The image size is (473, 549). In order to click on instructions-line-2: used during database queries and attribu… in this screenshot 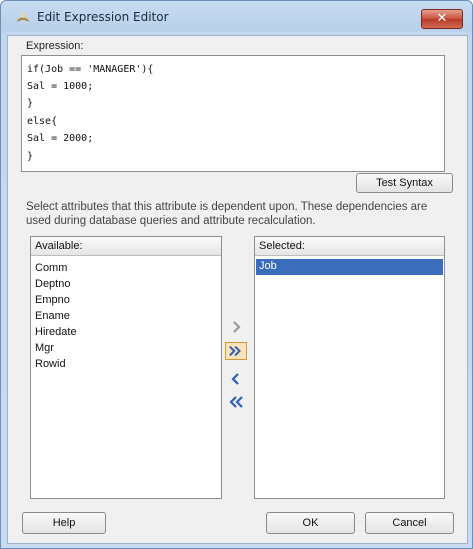, I will do `click(171, 221)`.